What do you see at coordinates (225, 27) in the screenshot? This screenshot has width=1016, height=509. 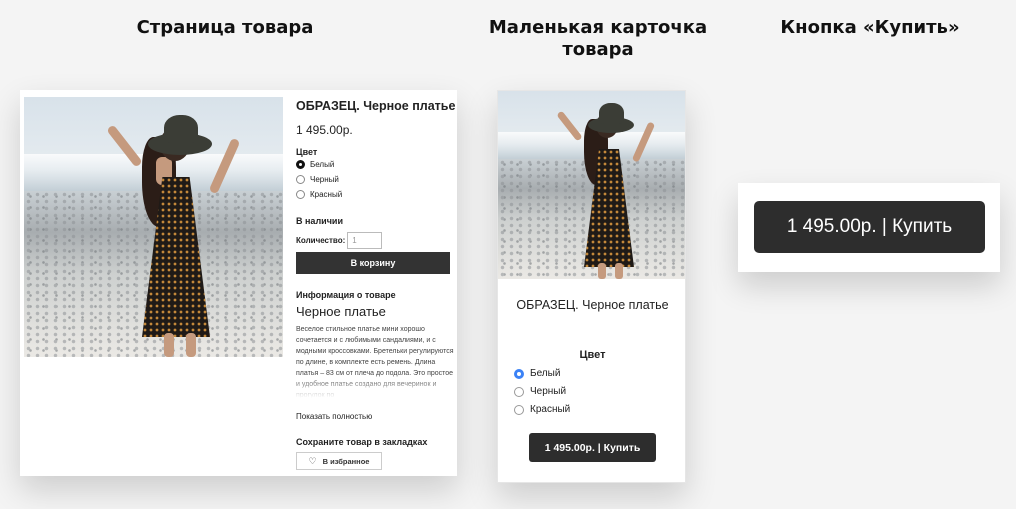 I see `section-heading-product-page: Страница товара` at bounding box center [225, 27].